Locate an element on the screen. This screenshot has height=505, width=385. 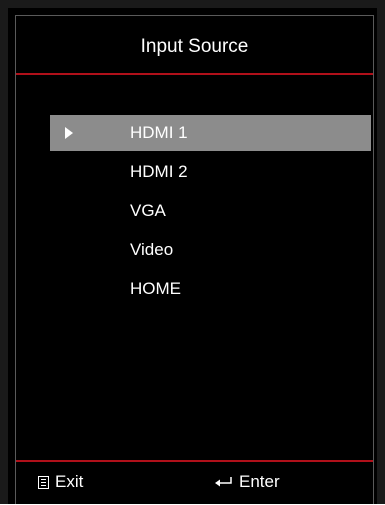
source-item-label: VGA is located at coordinates (148, 210).